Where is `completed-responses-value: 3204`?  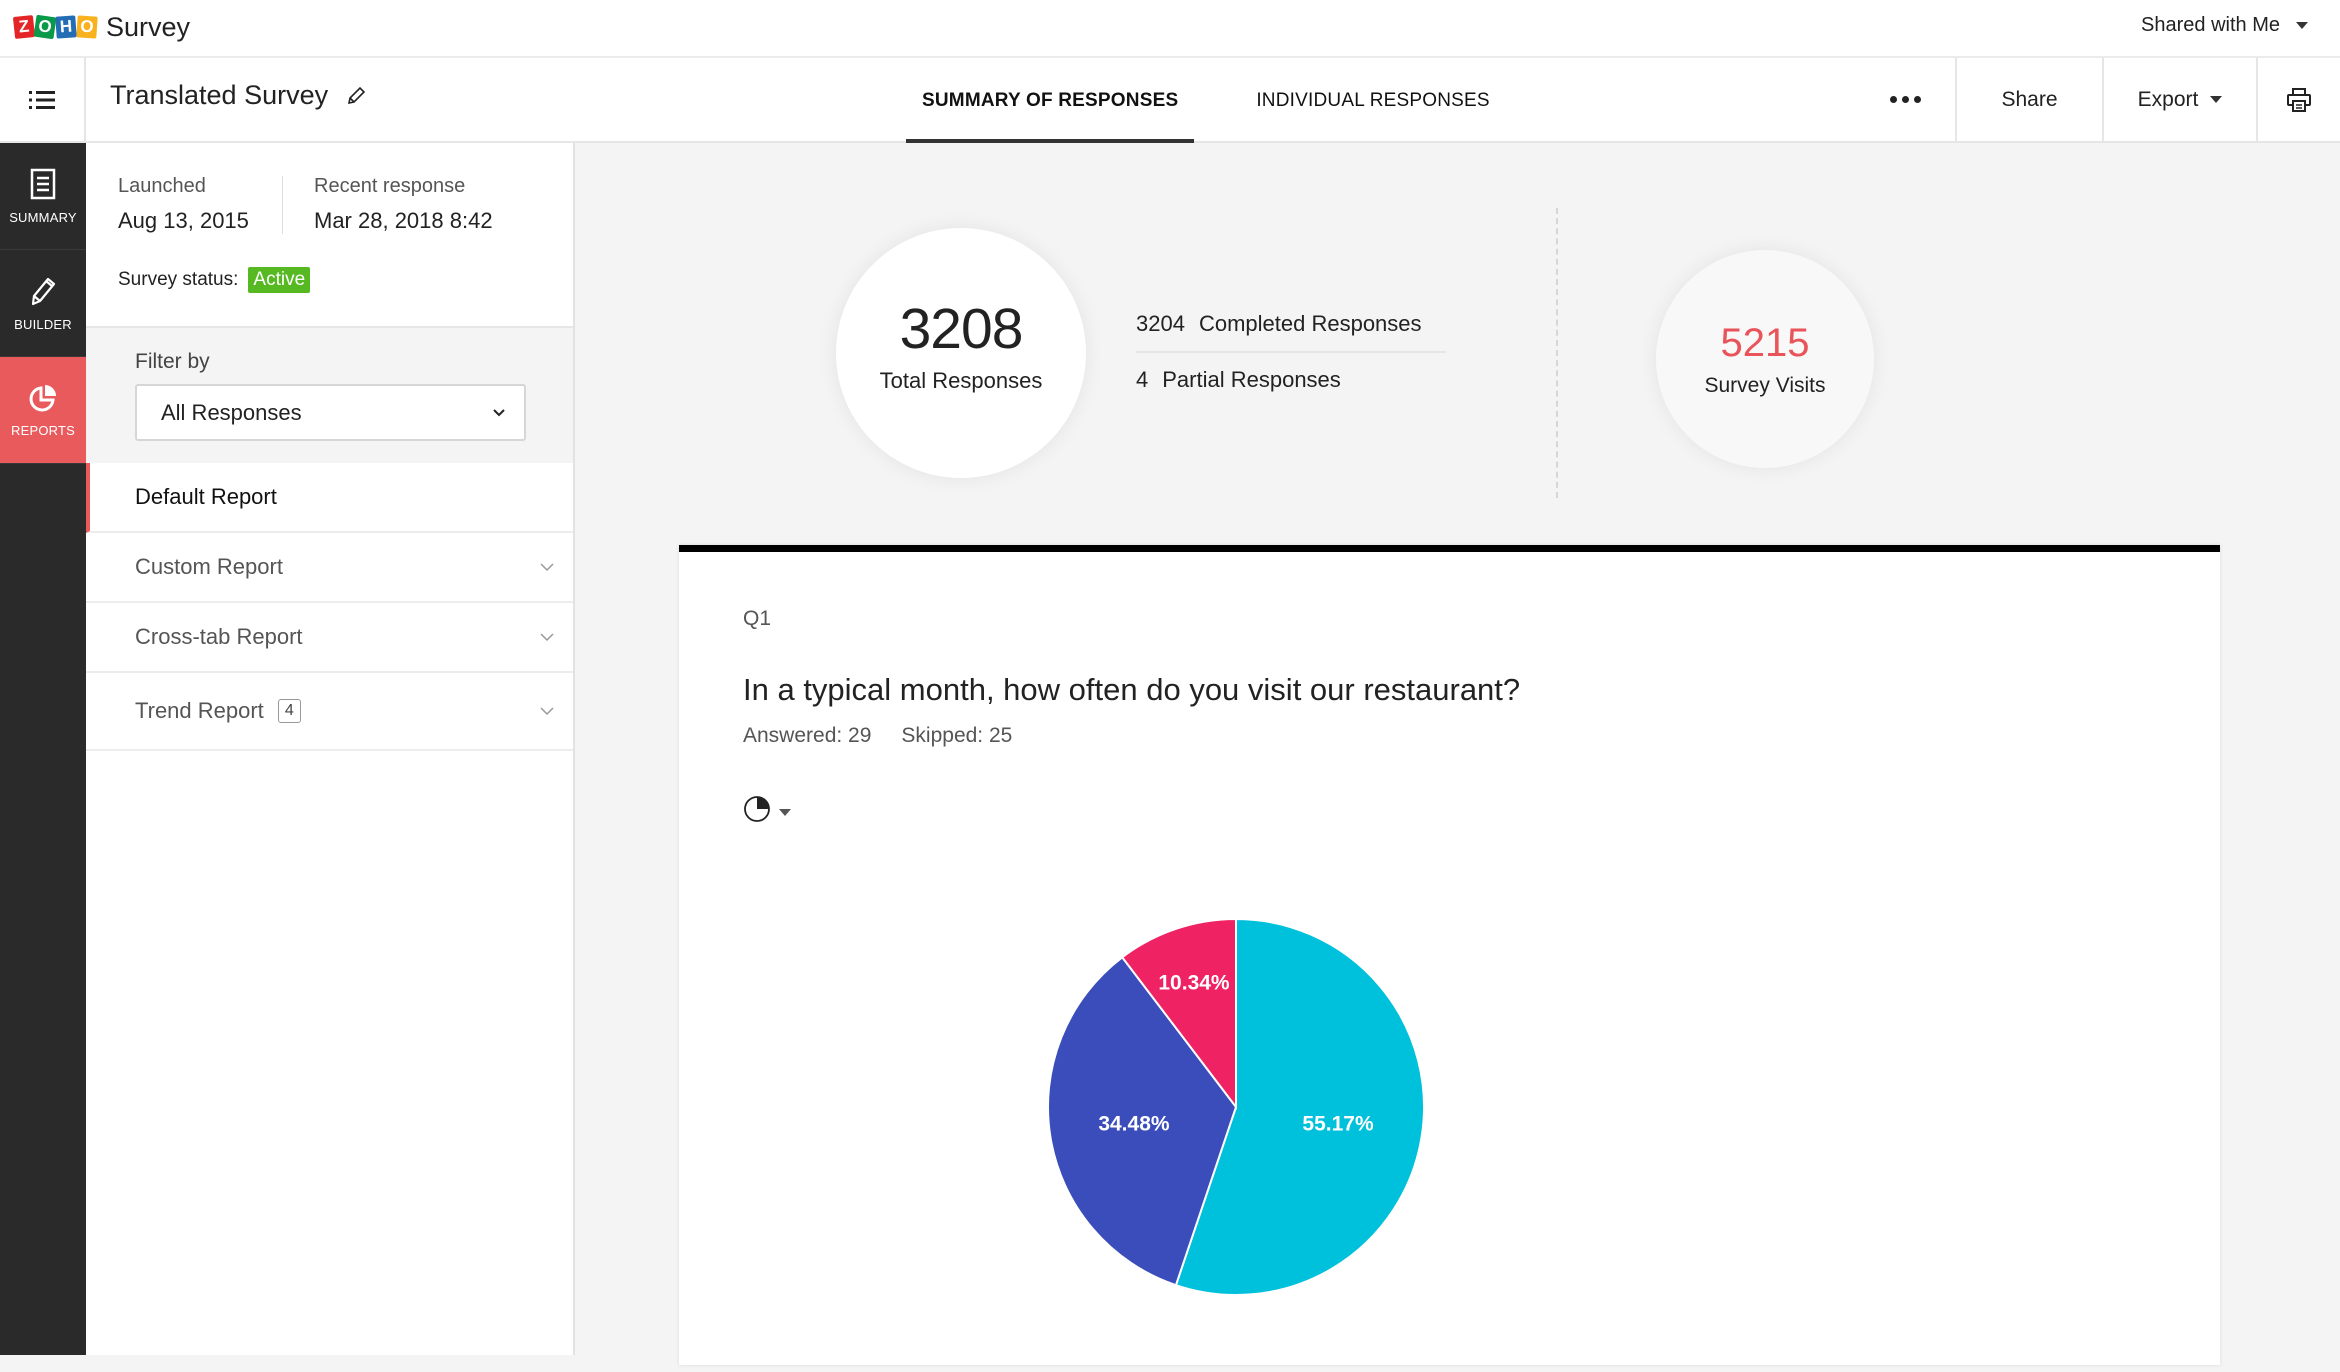
completed-responses-value: 3204 is located at coordinates (1160, 323).